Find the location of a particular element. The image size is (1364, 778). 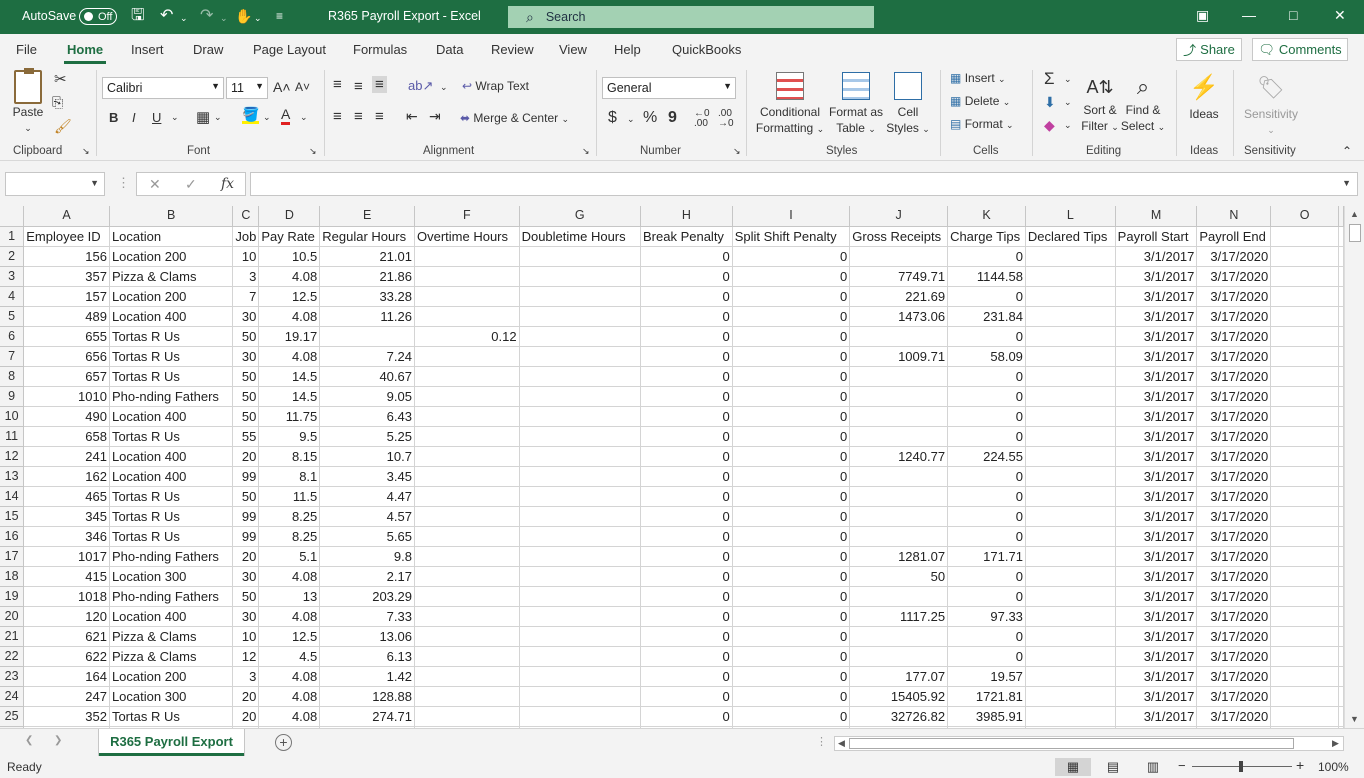

cell-f23 is located at coordinates (467, 676).